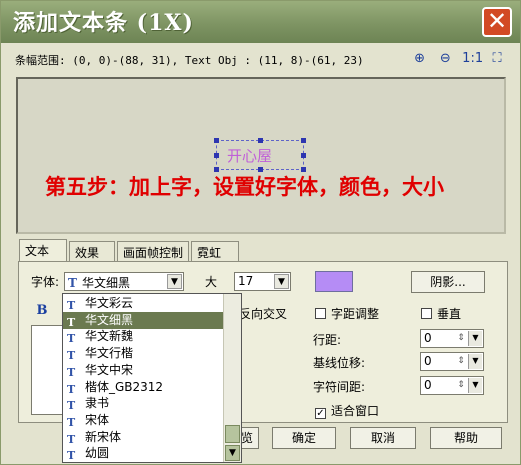 The image size is (521, 465). Describe the element at coordinates (143, 353) in the screenshot. I see `font-list-item: T 华文行楷` at that location.